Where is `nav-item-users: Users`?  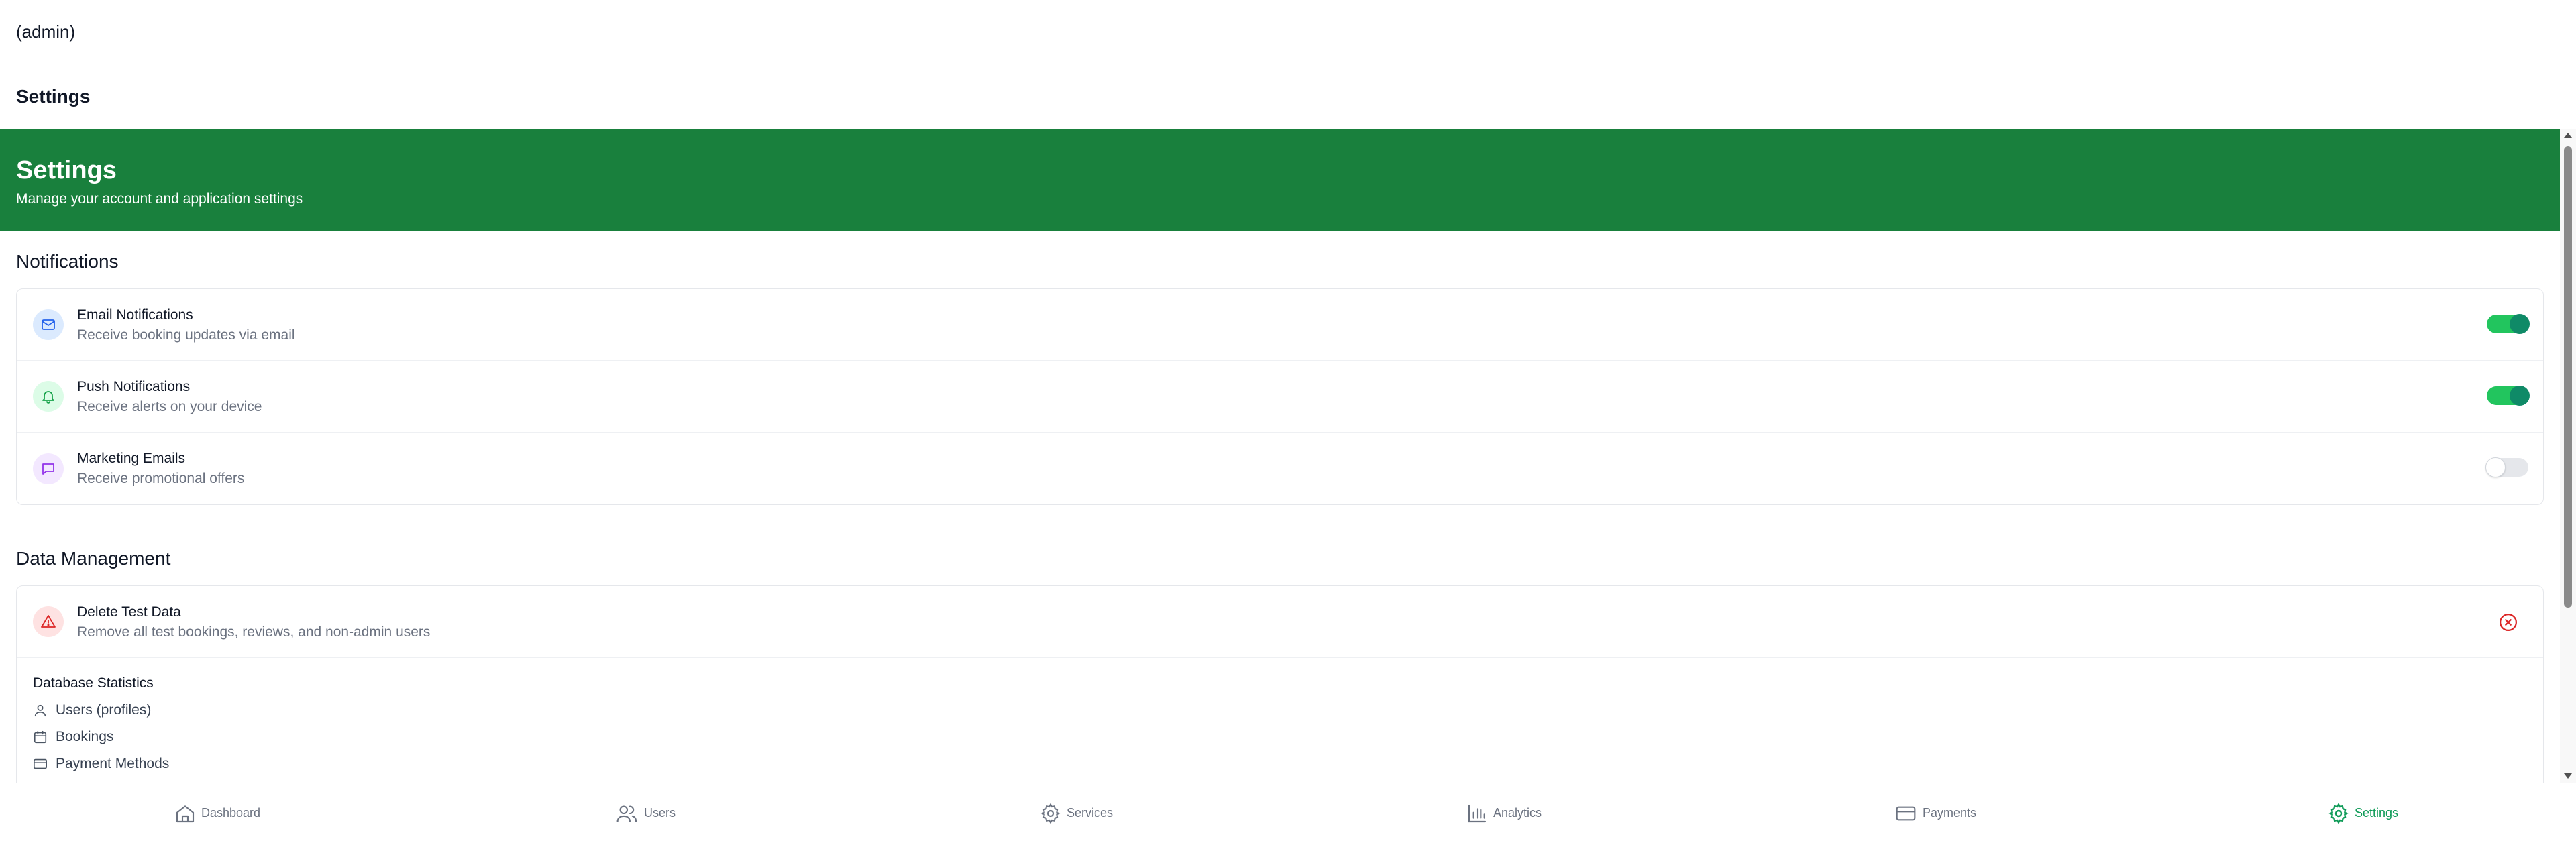
nav-item-users: Users is located at coordinates (646, 813).